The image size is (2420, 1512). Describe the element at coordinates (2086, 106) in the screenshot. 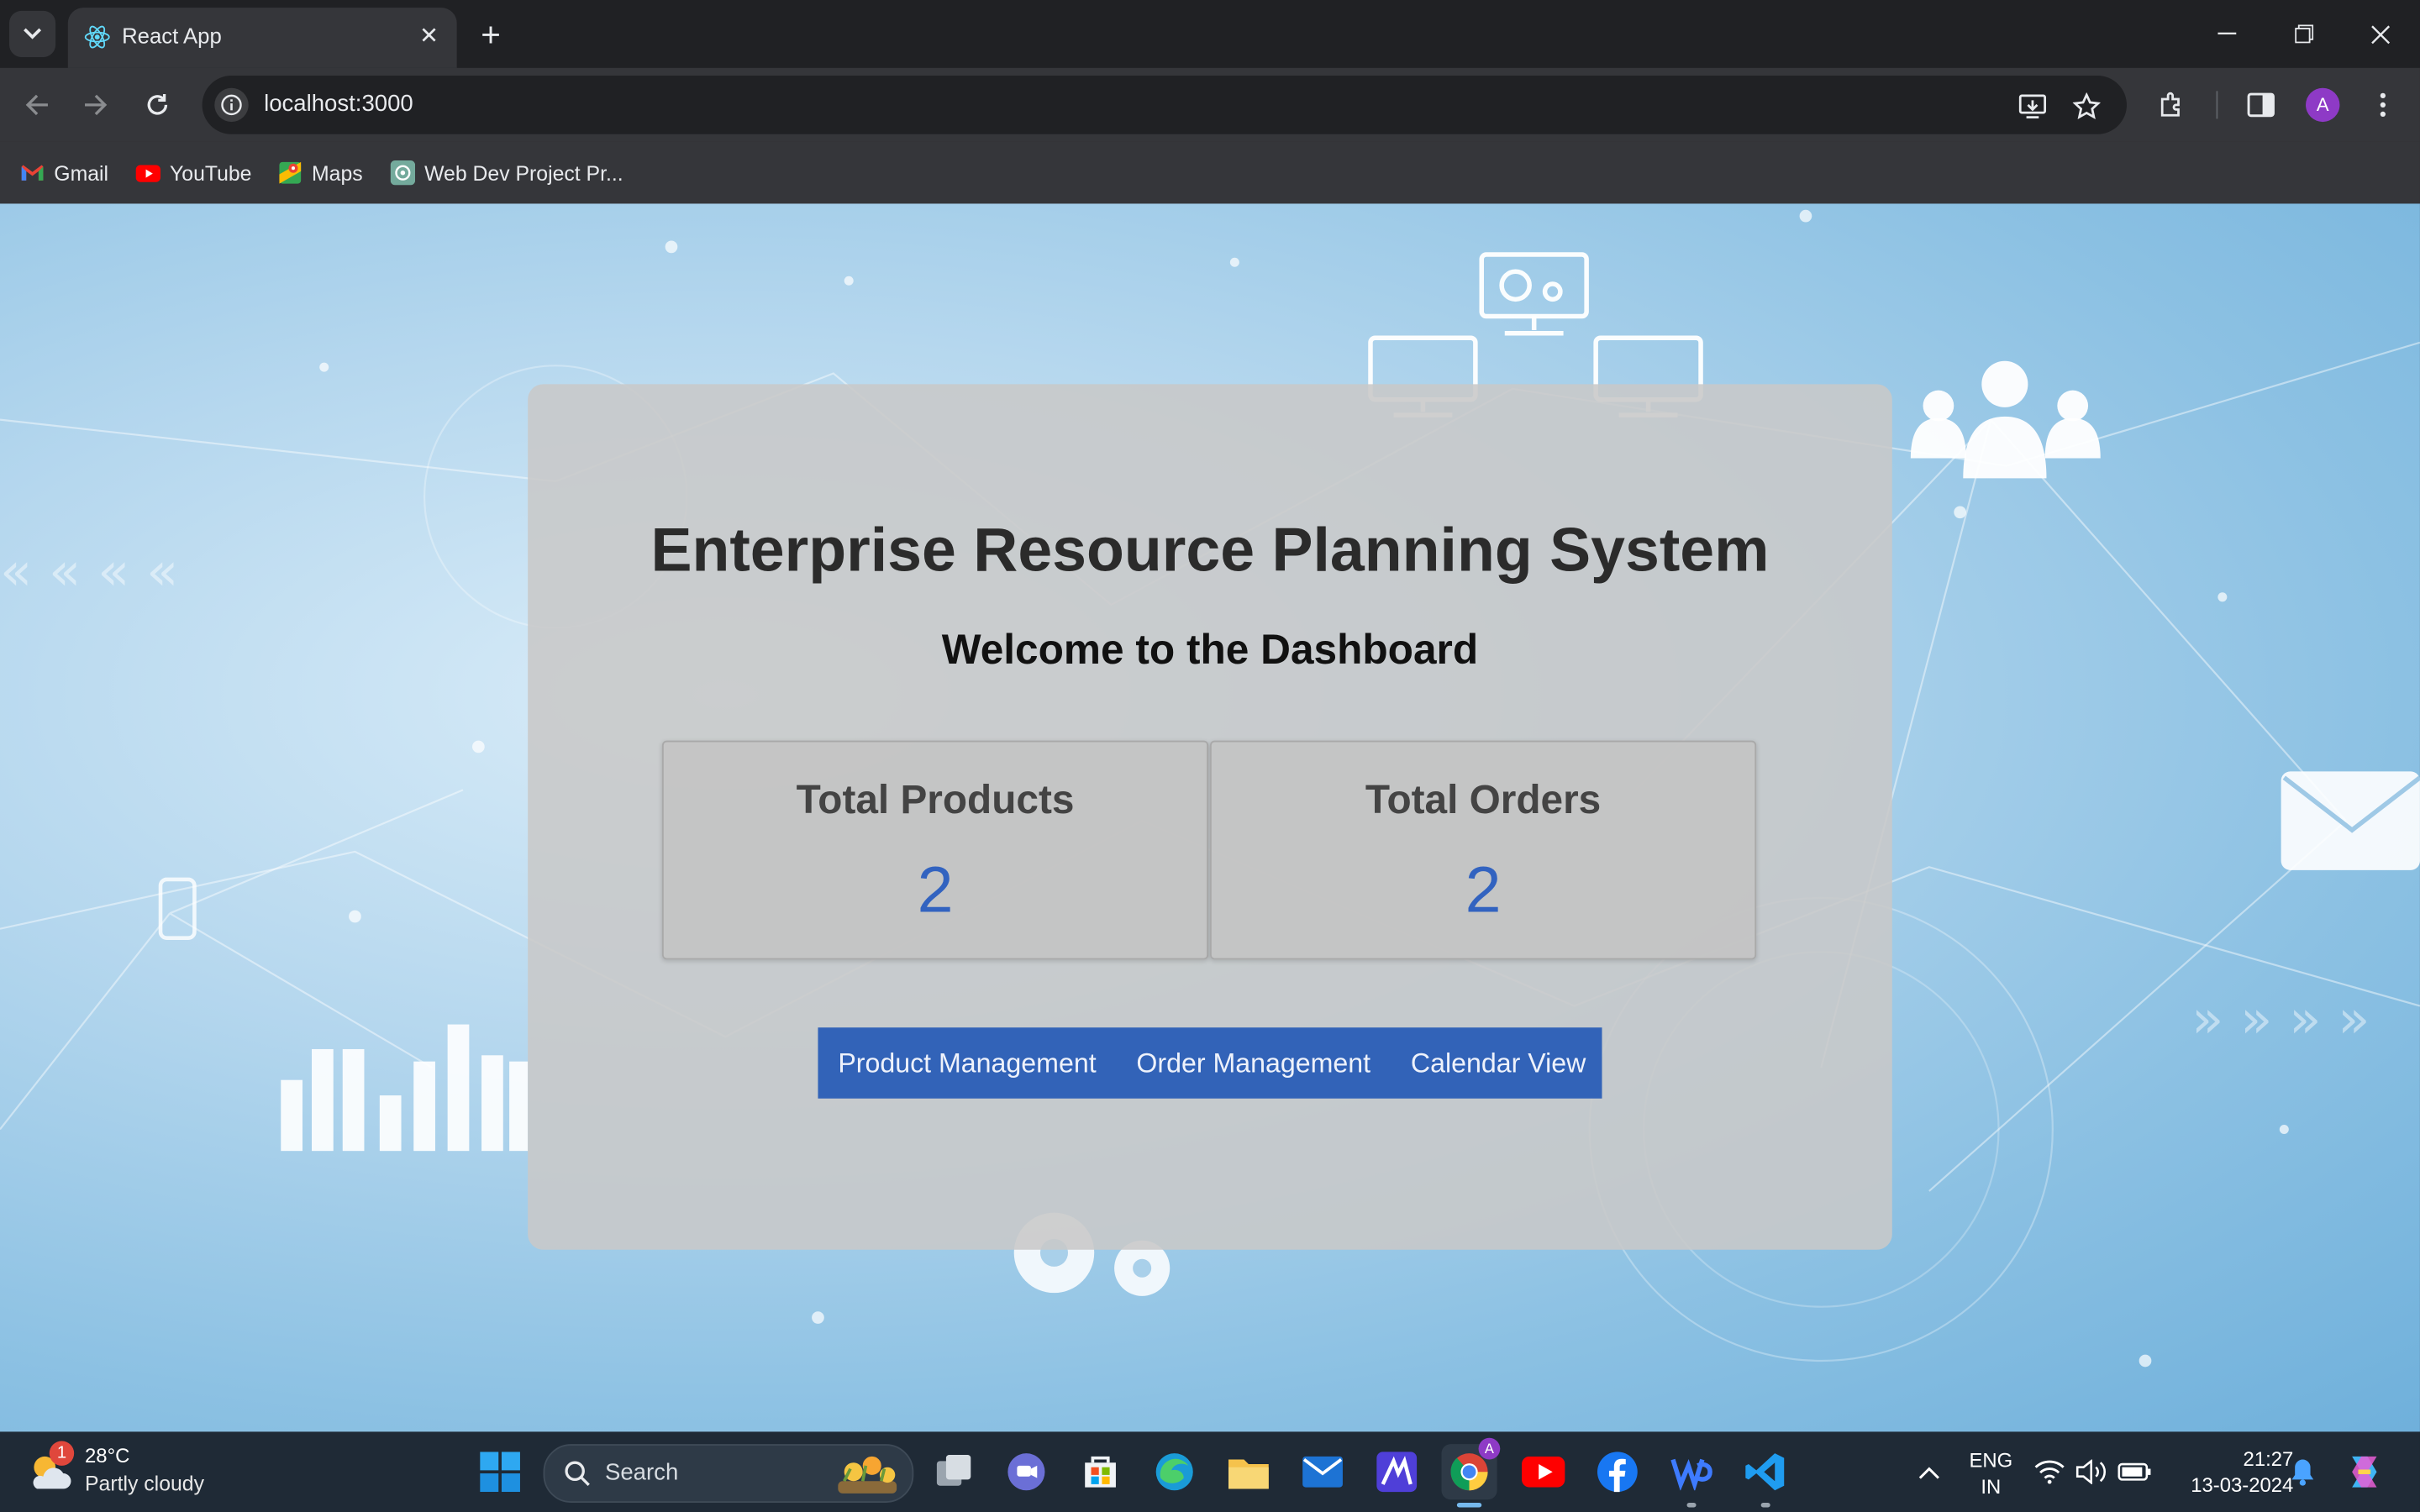

I see `bookmark-star-icon` at that location.